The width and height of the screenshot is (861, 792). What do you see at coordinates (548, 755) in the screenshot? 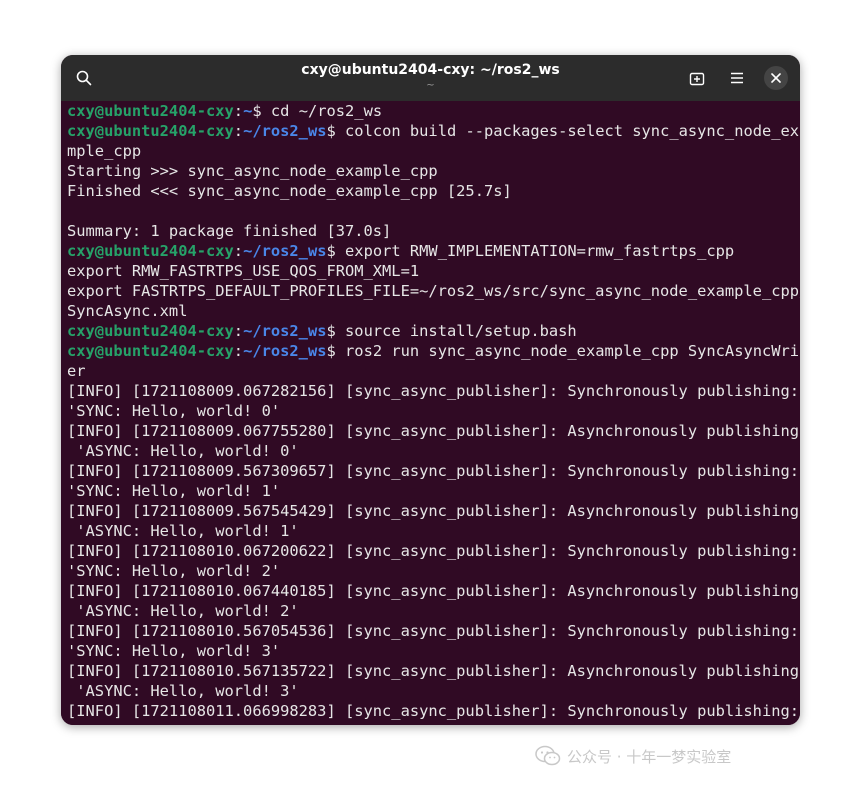
I see `wechat-icon` at bounding box center [548, 755].